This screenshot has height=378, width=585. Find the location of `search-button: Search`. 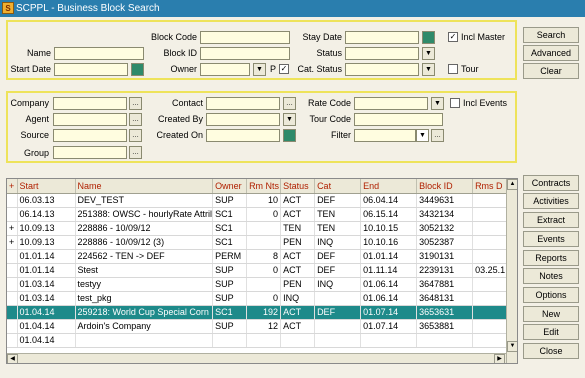

search-button: Search is located at coordinates (551, 35).